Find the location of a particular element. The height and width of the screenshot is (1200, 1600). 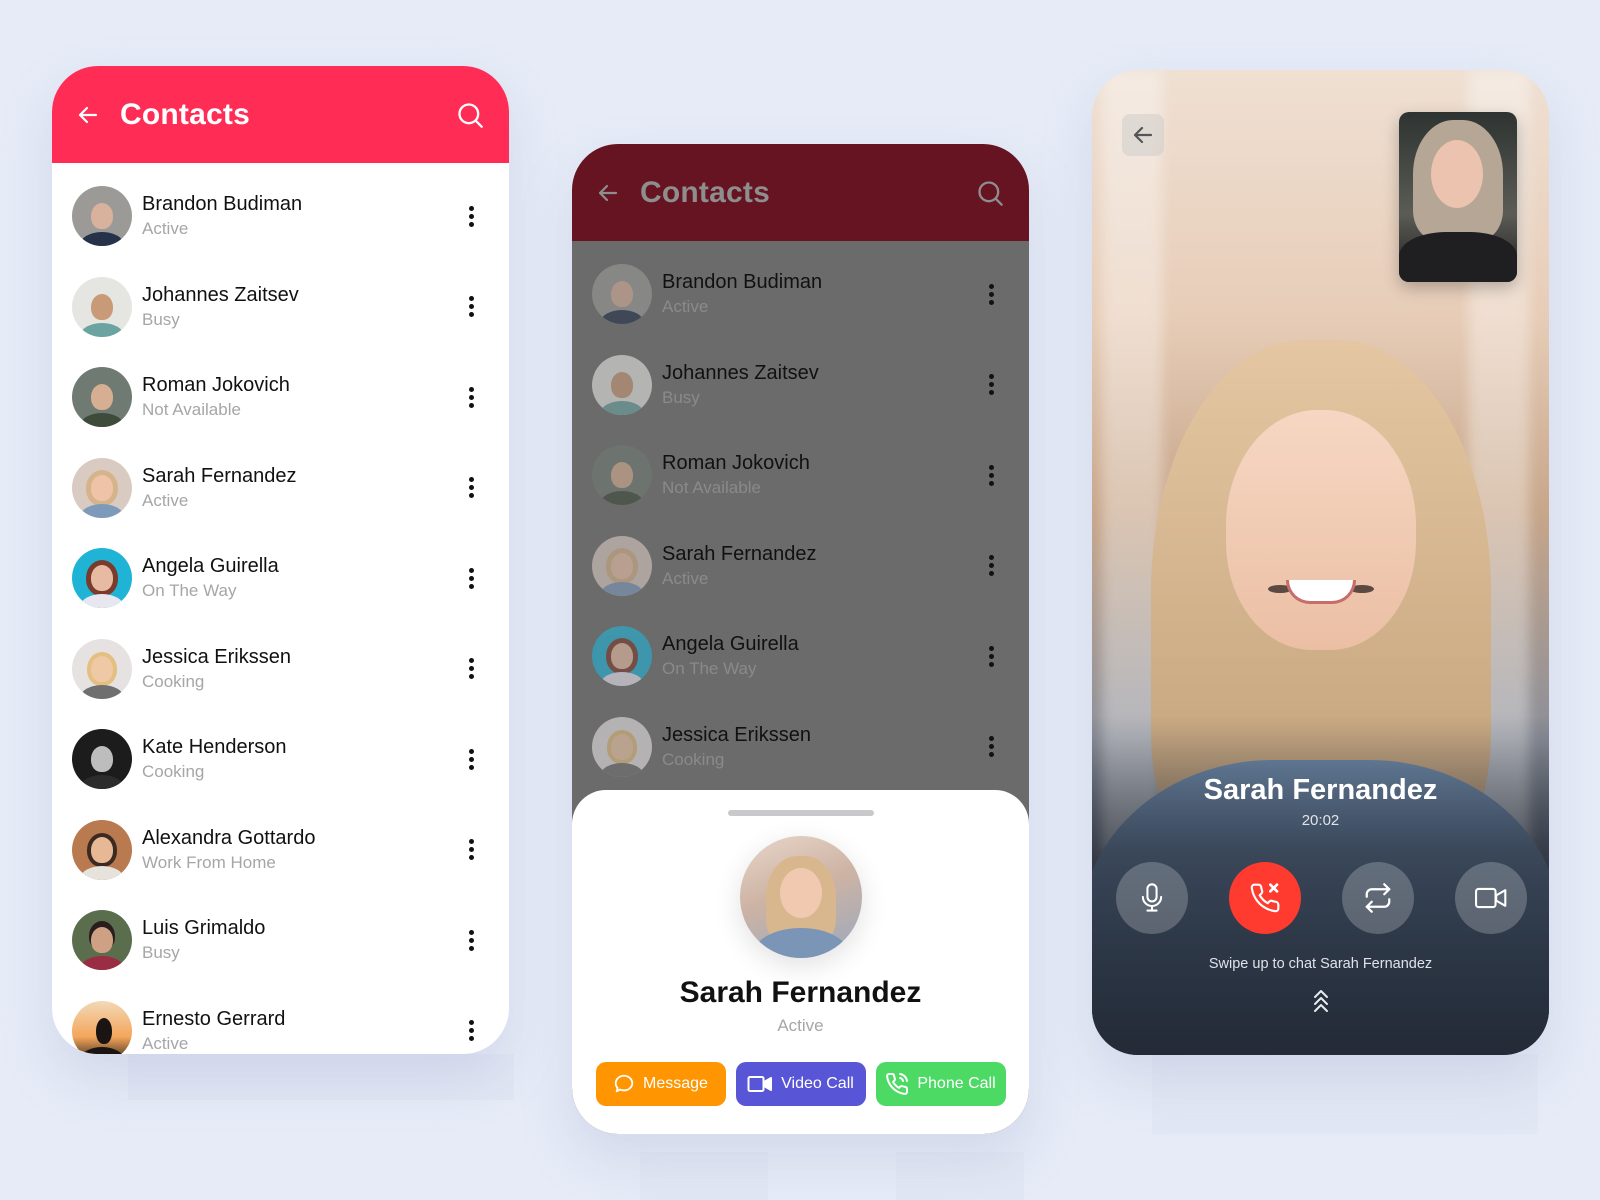

contact-row: Alexandra Gottardo Work From Home is located at coordinates (280, 850).